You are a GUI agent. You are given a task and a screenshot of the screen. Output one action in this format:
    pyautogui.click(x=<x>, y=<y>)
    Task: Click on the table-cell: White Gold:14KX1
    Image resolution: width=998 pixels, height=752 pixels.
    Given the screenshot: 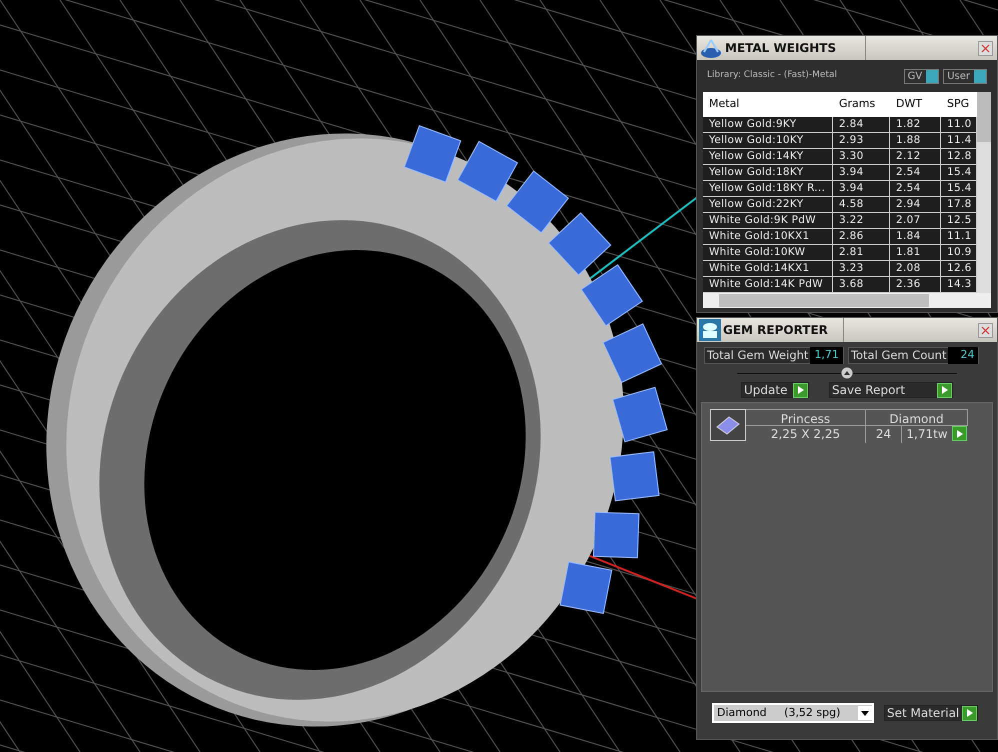 What is the action you would take?
    pyautogui.click(x=768, y=268)
    